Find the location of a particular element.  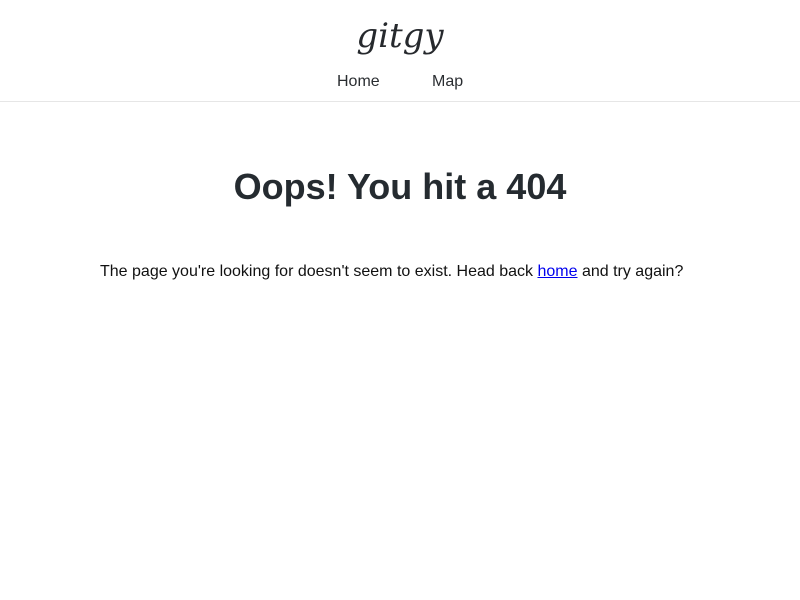

site-logo: gitgy is located at coordinates (400, 36).